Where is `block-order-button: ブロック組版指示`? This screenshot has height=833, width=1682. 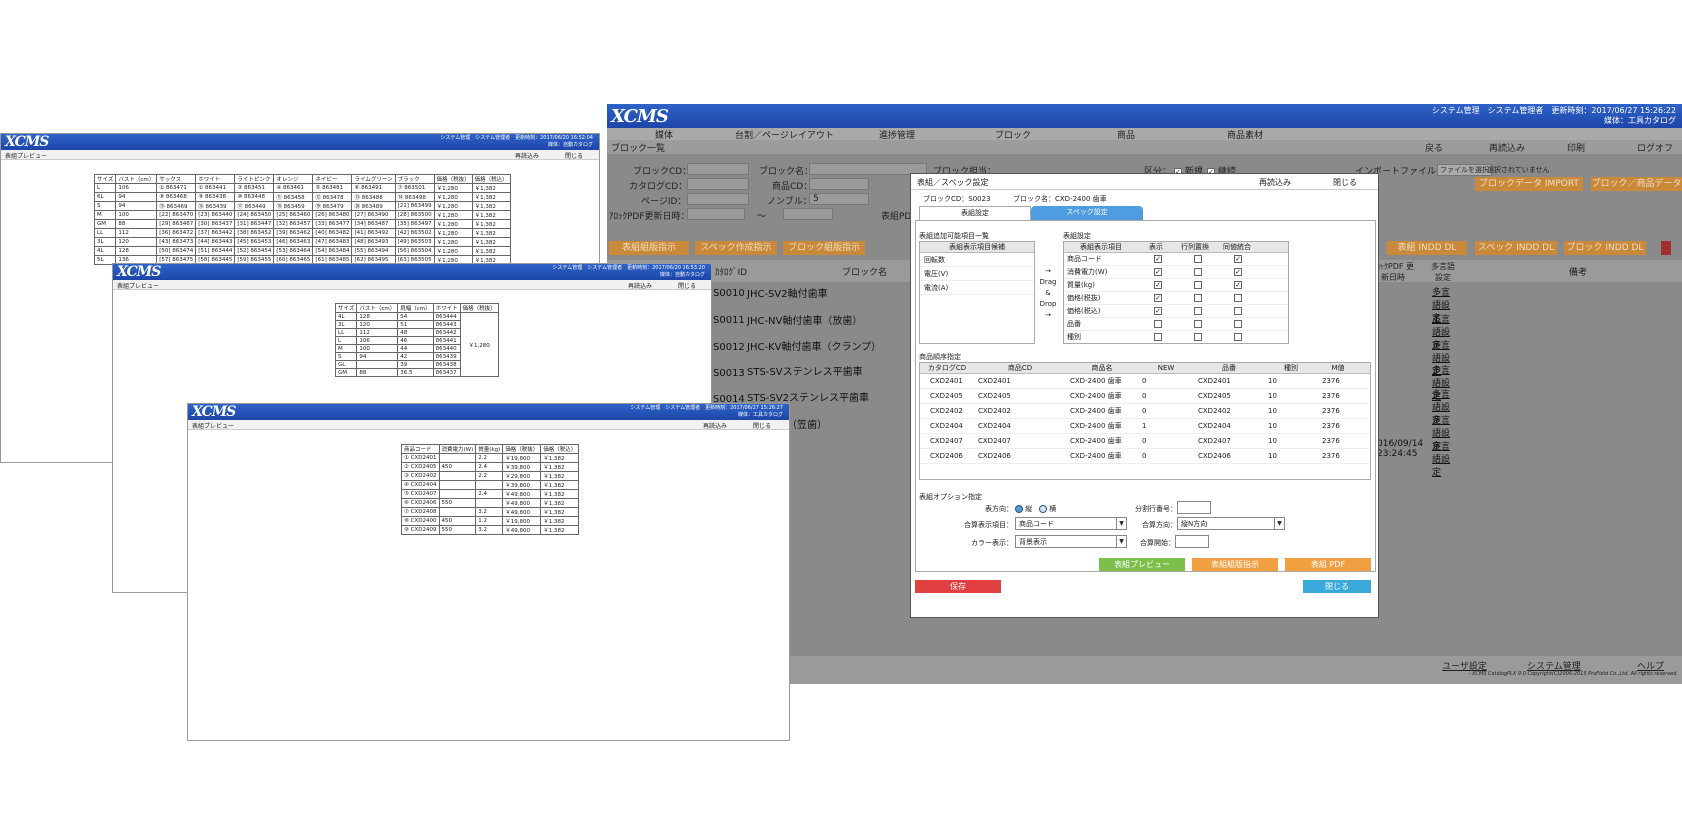 block-order-button: ブロック組版指示 is located at coordinates (824, 248).